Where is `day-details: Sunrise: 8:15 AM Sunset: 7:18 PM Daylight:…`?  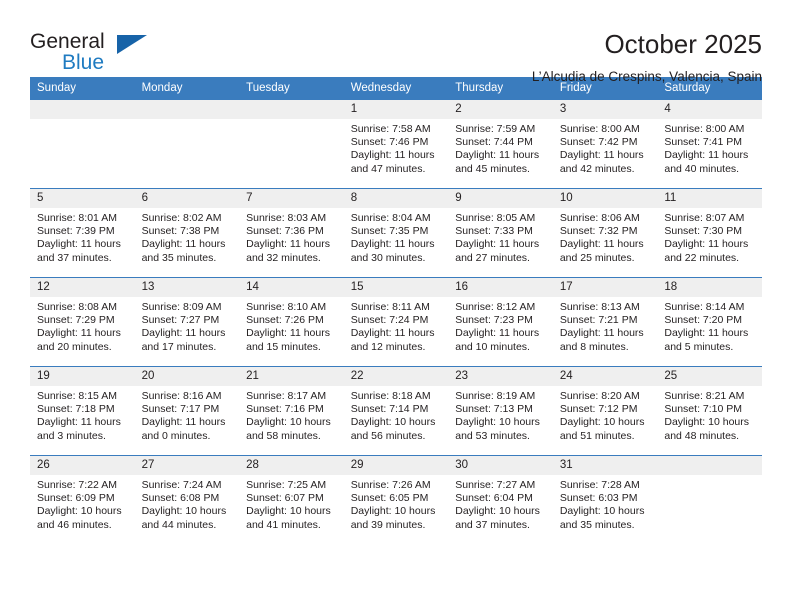 day-details: Sunrise: 8:15 AM Sunset: 7:18 PM Daylight:… is located at coordinates (82, 414).